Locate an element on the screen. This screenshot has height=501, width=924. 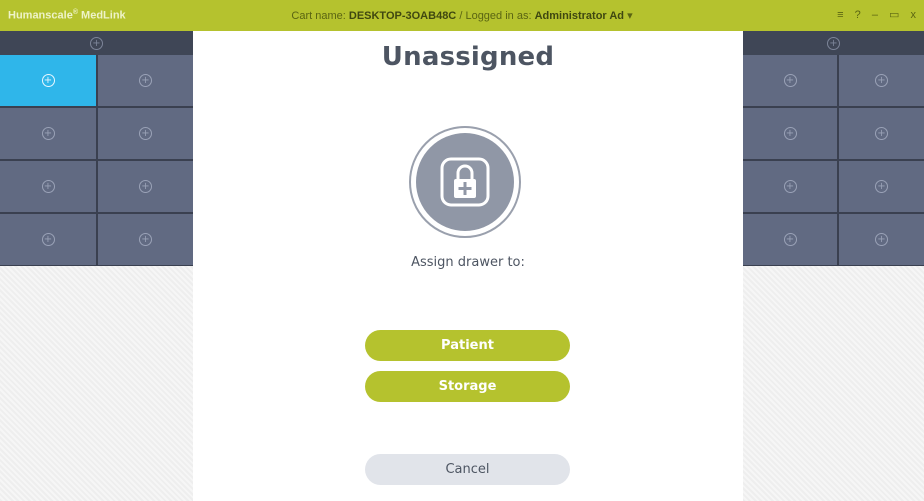
cart-name: DESKTOP-3OAB48C is located at coordinates (402, 16).